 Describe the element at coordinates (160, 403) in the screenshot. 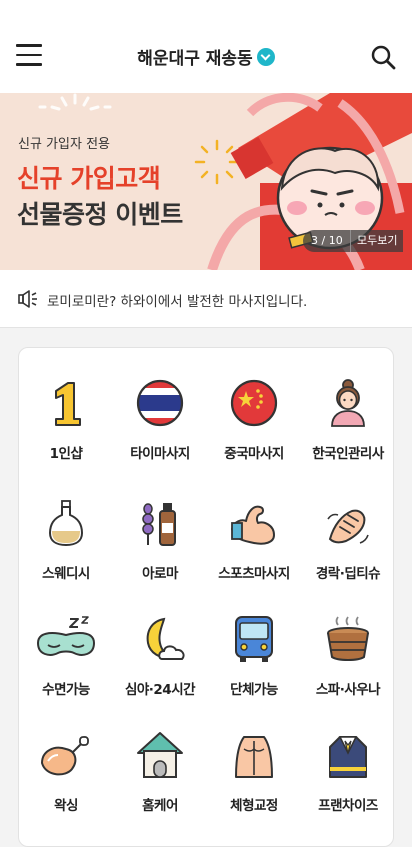

I see `thai-flag-icon` at that location.